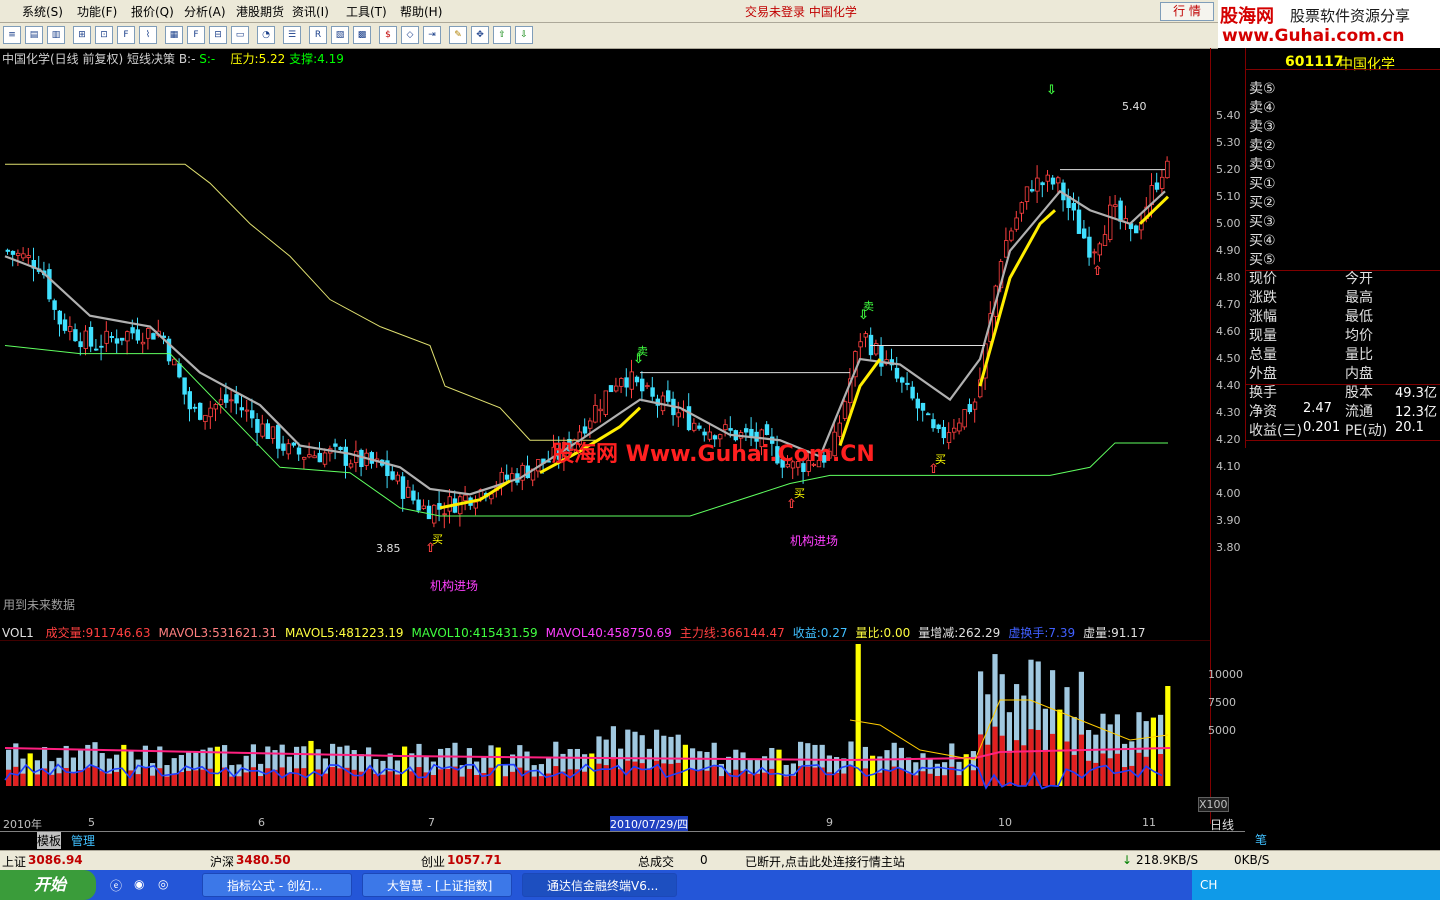 The height and width of the screenshot is (900, 1440). I want to click on toolbar-icon: R, so click(318, 35).